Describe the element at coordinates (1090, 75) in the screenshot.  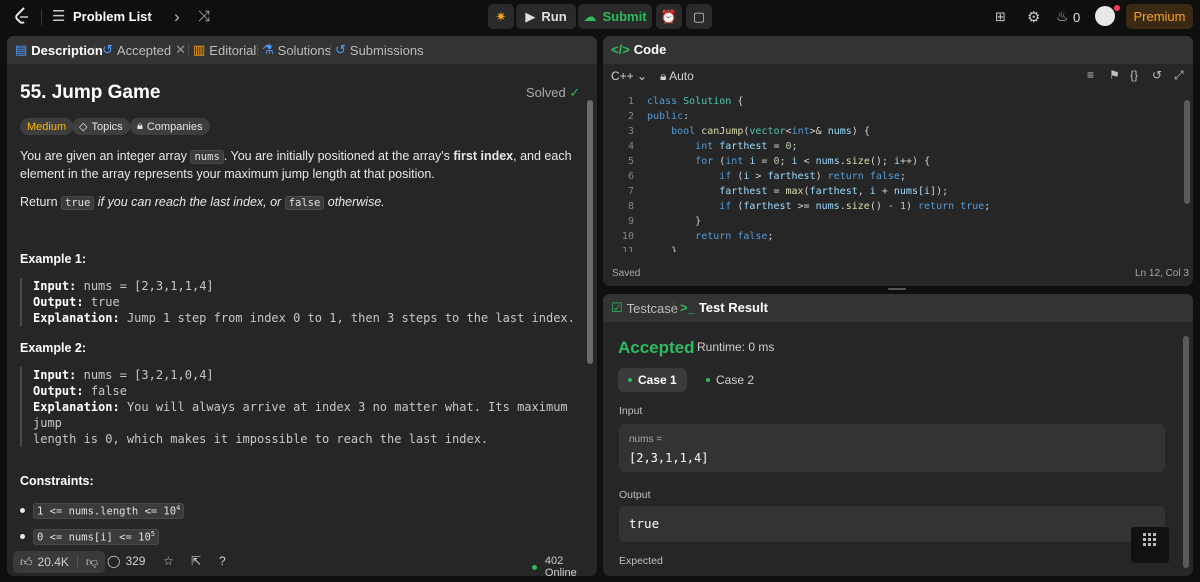
I see `format-icon: ≡` at that location.